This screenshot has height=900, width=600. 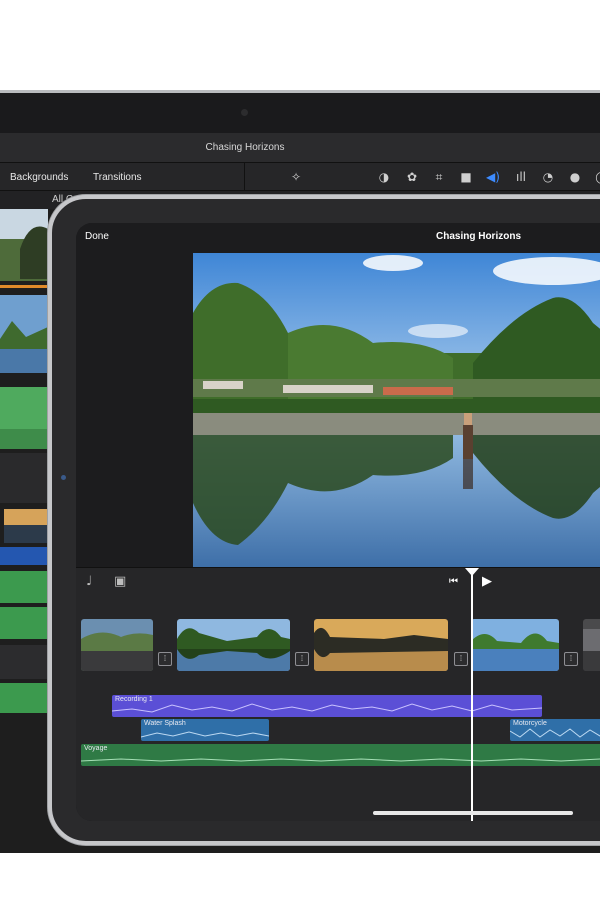 What do you see at coordinates (63, 477) in the screenshot?
I see `ipad-camera` at bounding box center [63, 477].